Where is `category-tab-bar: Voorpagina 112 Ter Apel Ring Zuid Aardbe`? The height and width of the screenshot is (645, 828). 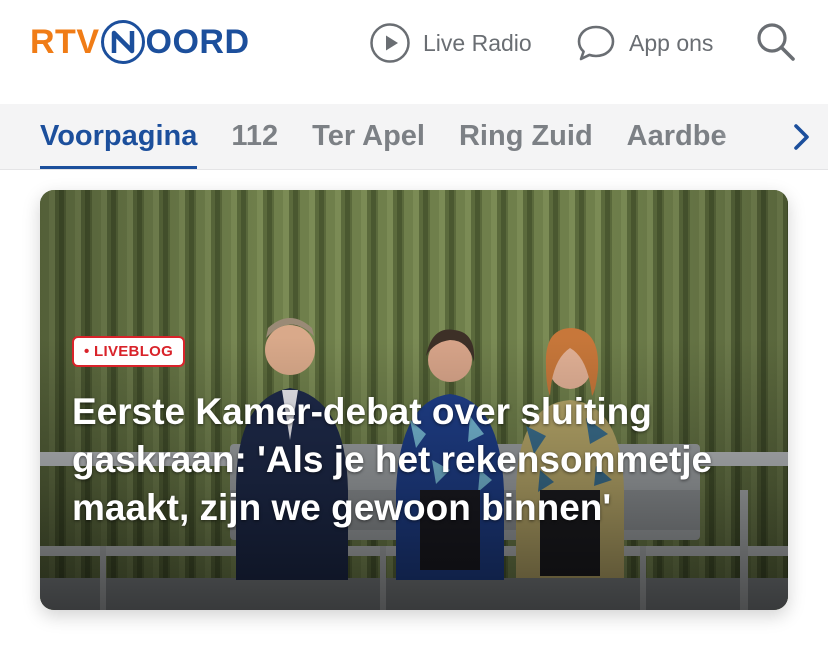
category-tab-bar: Voorpagina 112 Ter Apel Ring Zuid Aardbe is located at coordinates (414, 137).